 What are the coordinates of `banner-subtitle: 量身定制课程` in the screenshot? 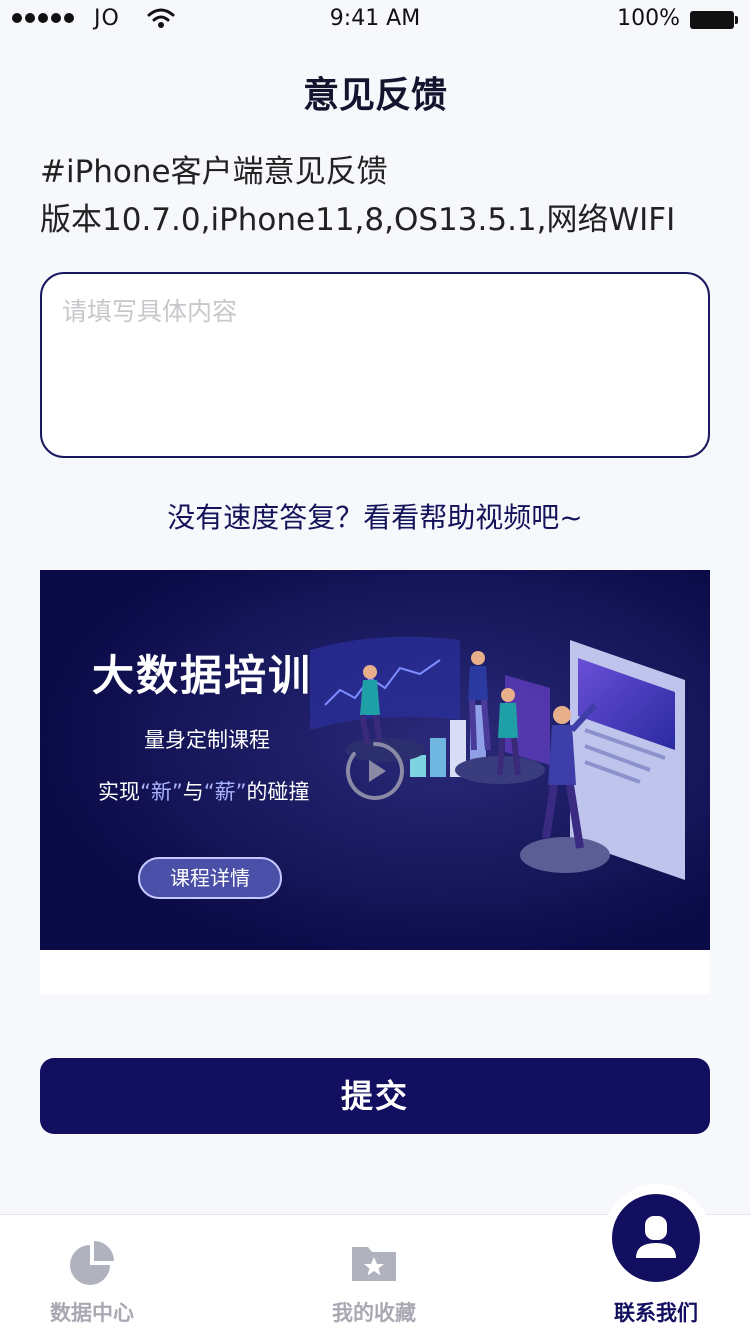 It's located at (207, 740).